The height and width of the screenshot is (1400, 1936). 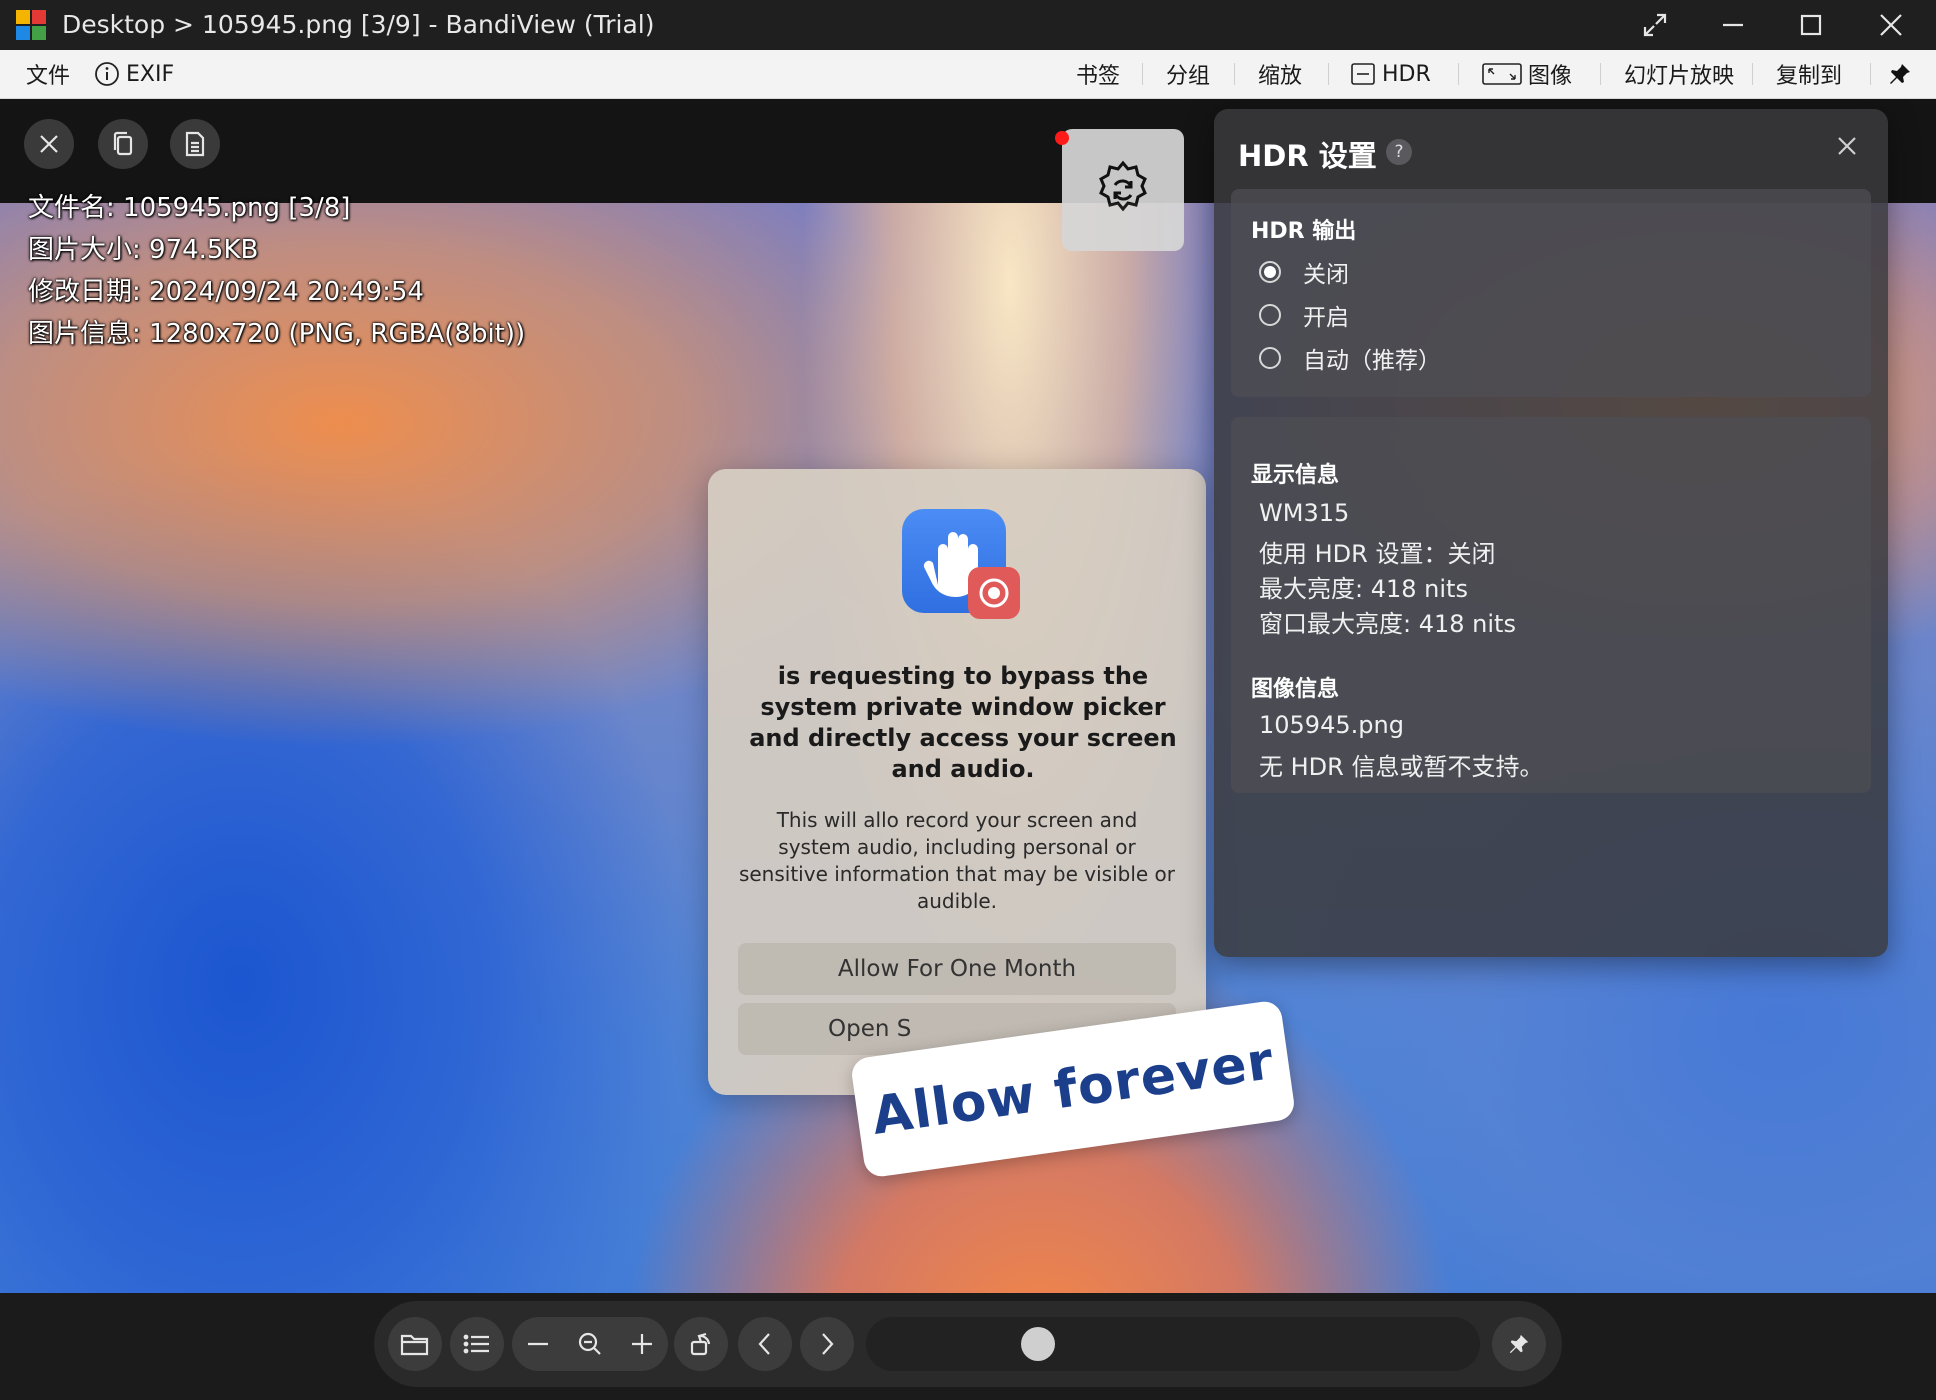 I want to click on record-icon, so click(x=994, y=593).